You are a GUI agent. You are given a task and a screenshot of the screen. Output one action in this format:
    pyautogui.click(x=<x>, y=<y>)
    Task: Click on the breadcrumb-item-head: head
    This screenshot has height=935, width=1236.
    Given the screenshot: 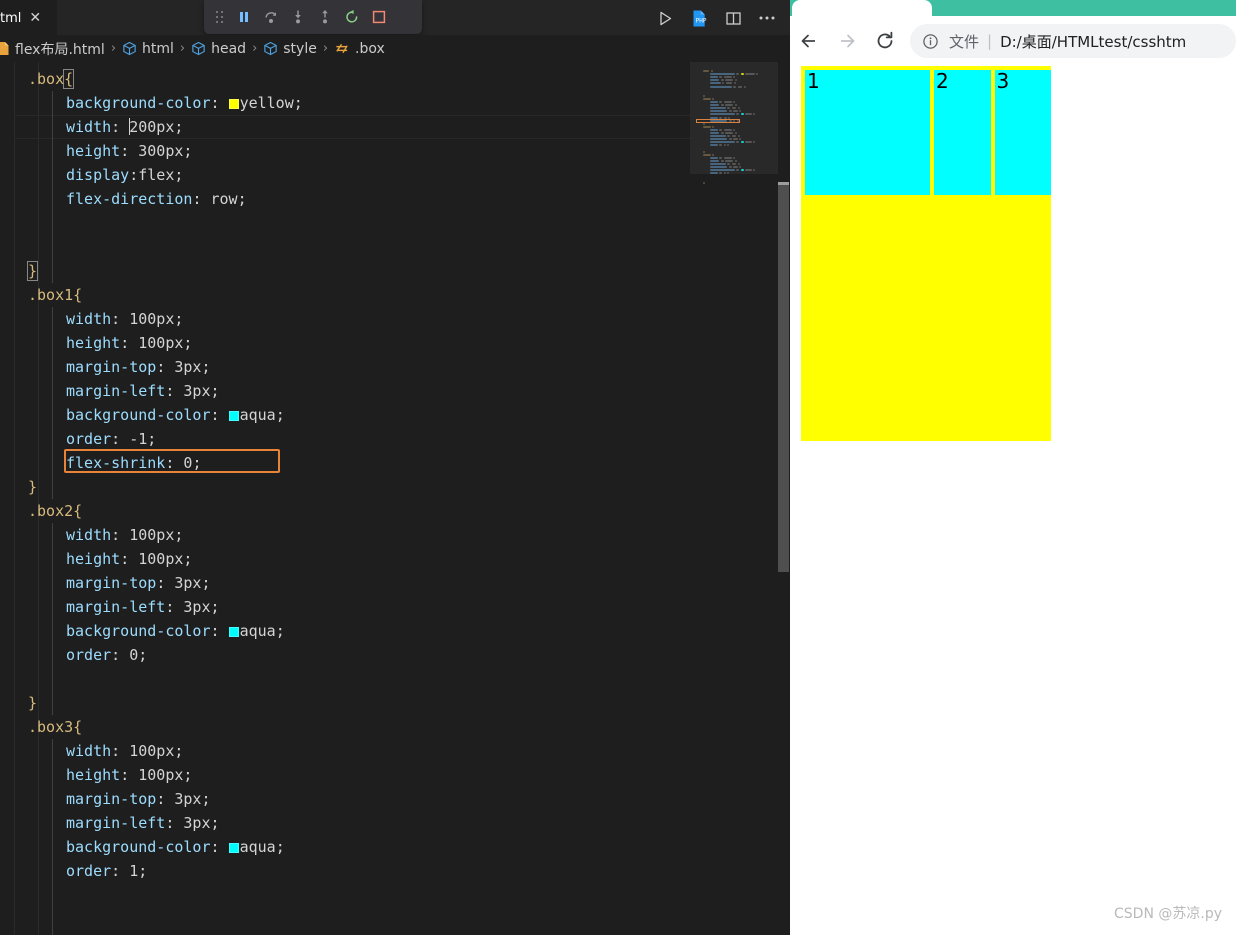 What is the action you would take?
    pyautogui.click(x=218, y=49)
    